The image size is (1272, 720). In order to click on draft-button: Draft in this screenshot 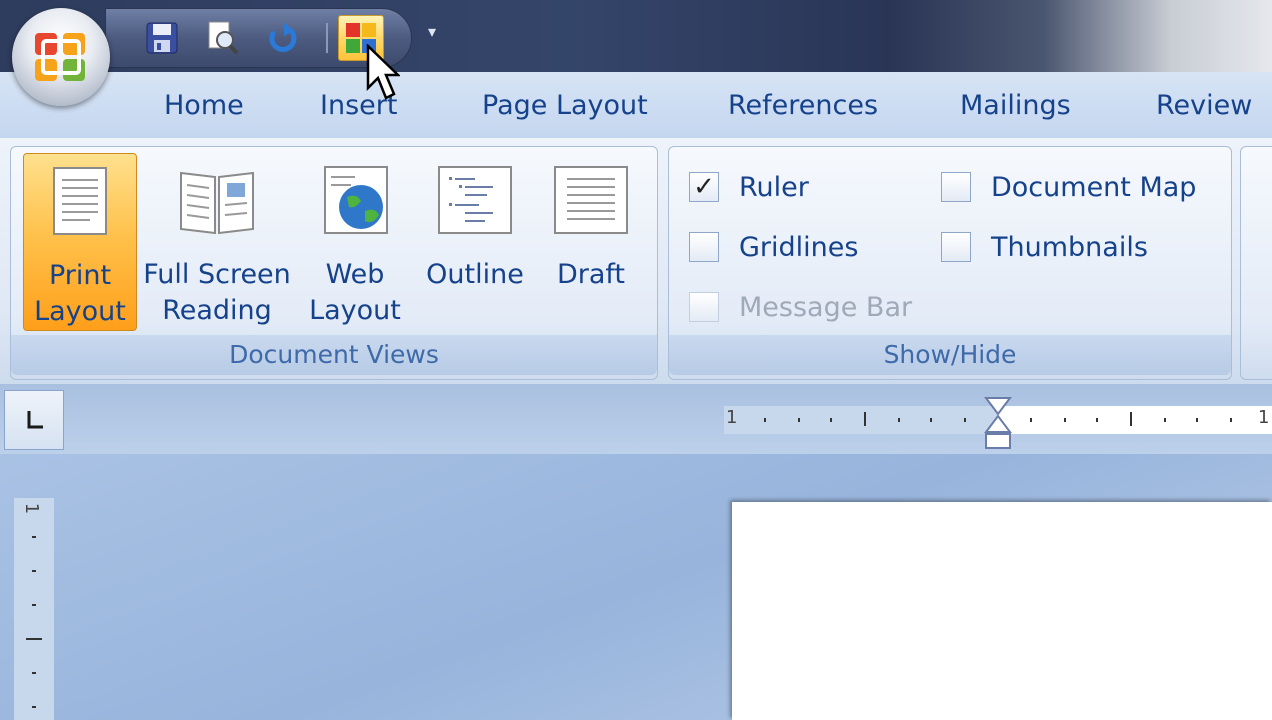, I will do `click(591, 241)`.